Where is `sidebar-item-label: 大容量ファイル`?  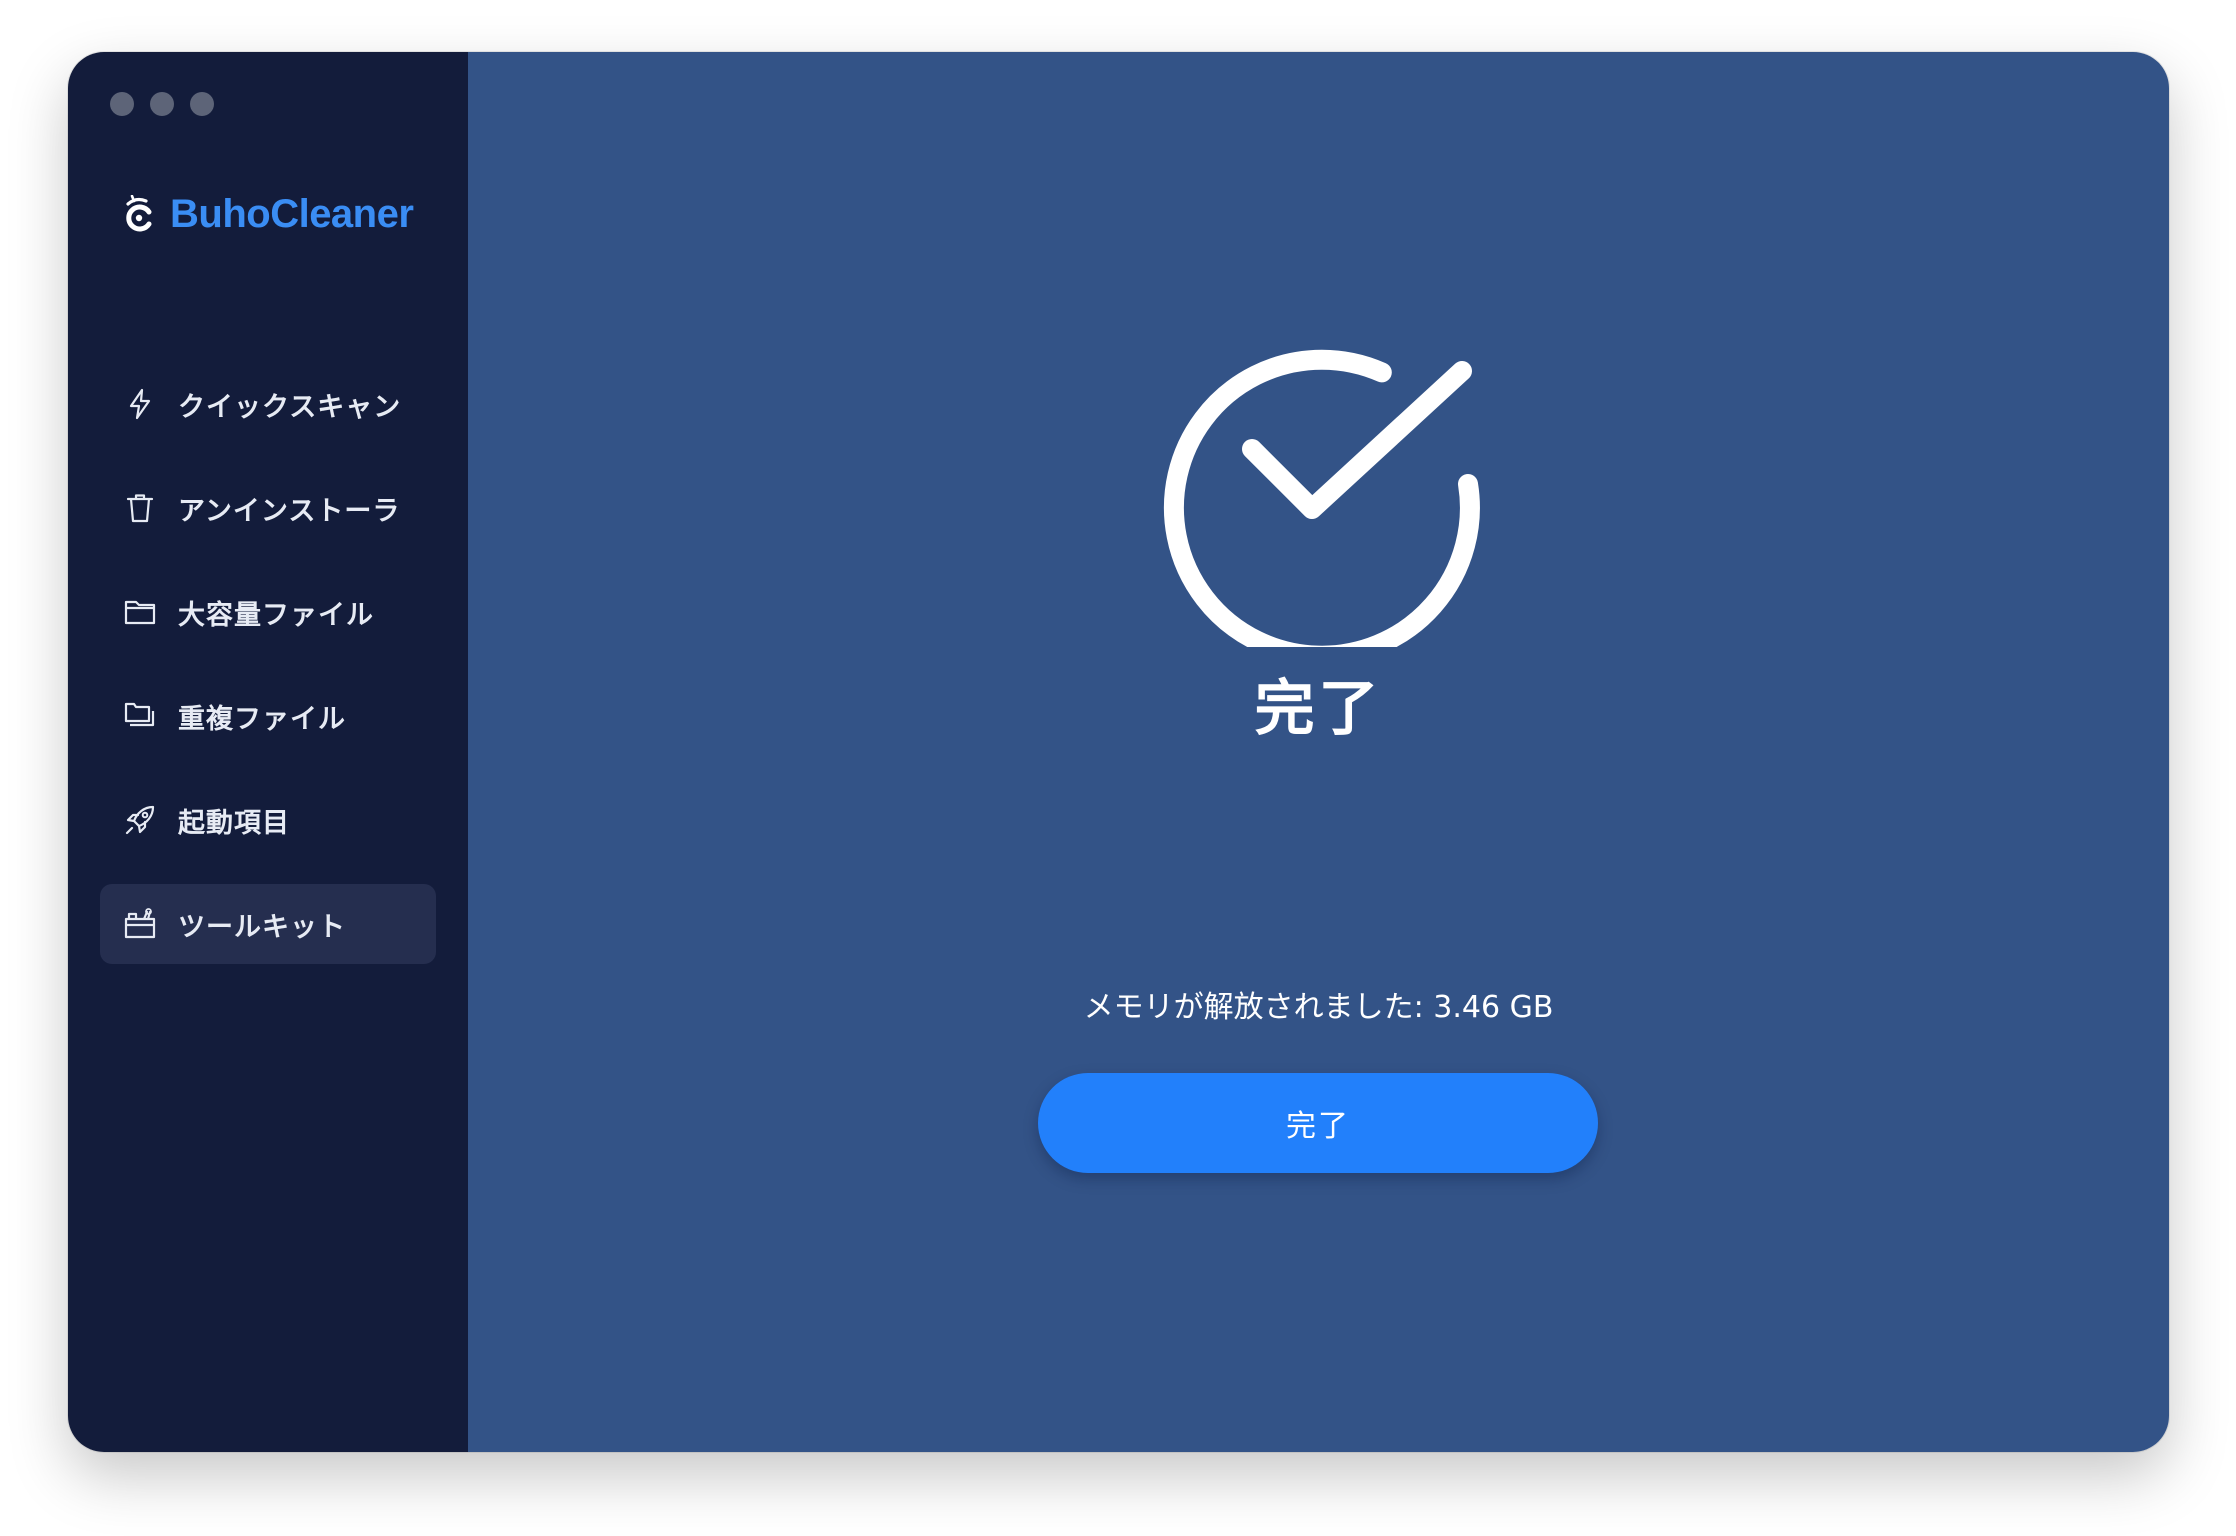
sidebar-item-label: 大容量ファイル is located at coordinates (276, 615).